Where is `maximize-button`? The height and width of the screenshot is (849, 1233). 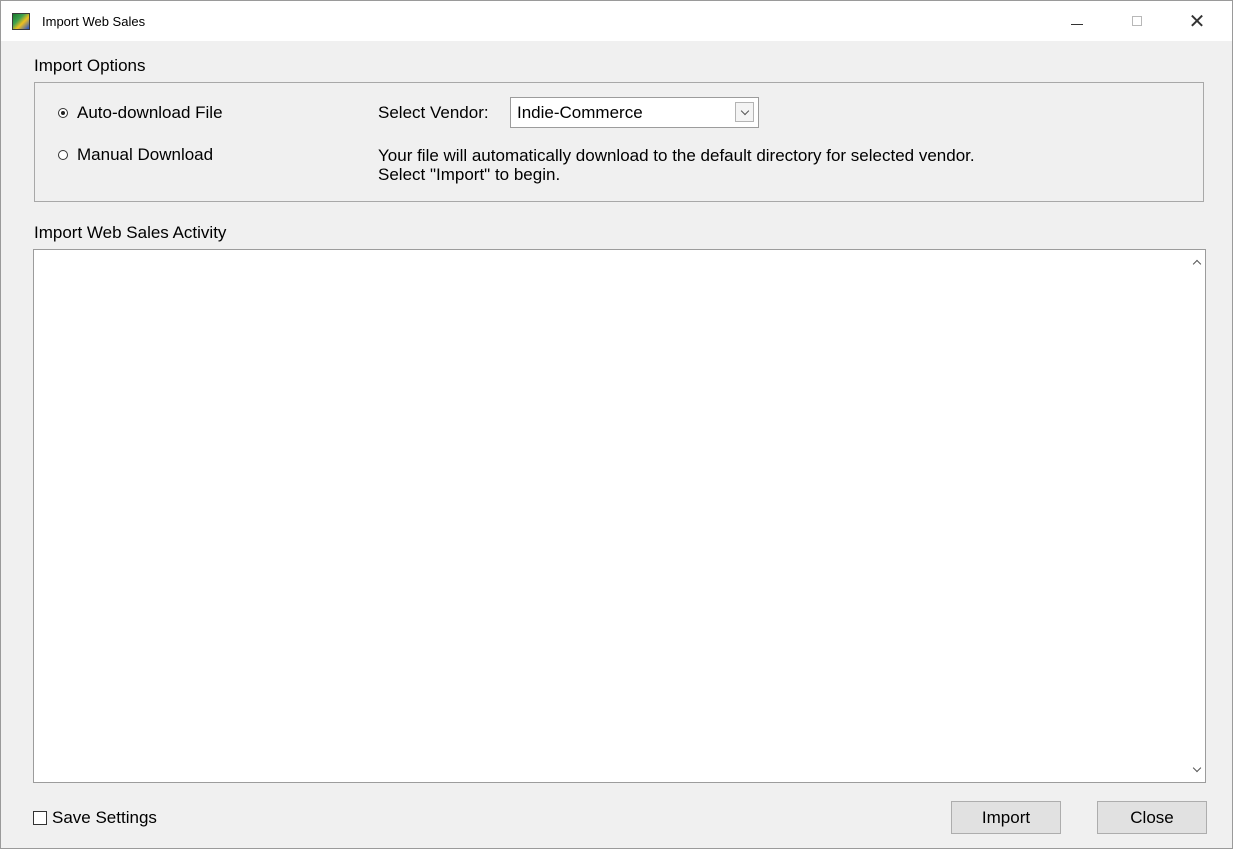
maximize-button is located at coordinates (1137, 21).